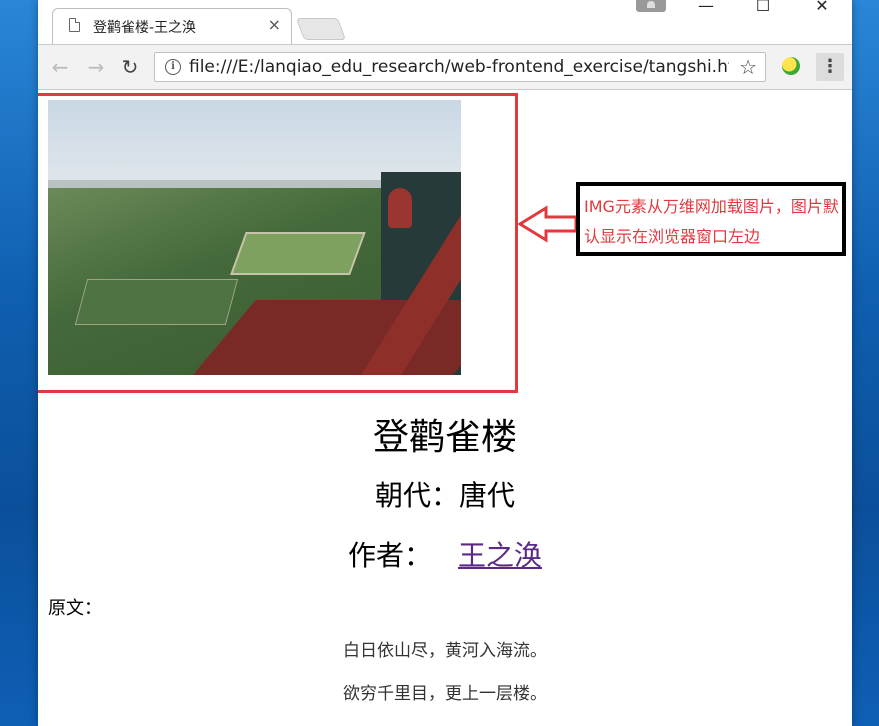 Image resolution: width=879 pixels, height=726 pixels. Describe the element at coordinates (445, 651) in the screenshot. I see `verse-line: 白日依山尽，黄河入海流。` at that location.